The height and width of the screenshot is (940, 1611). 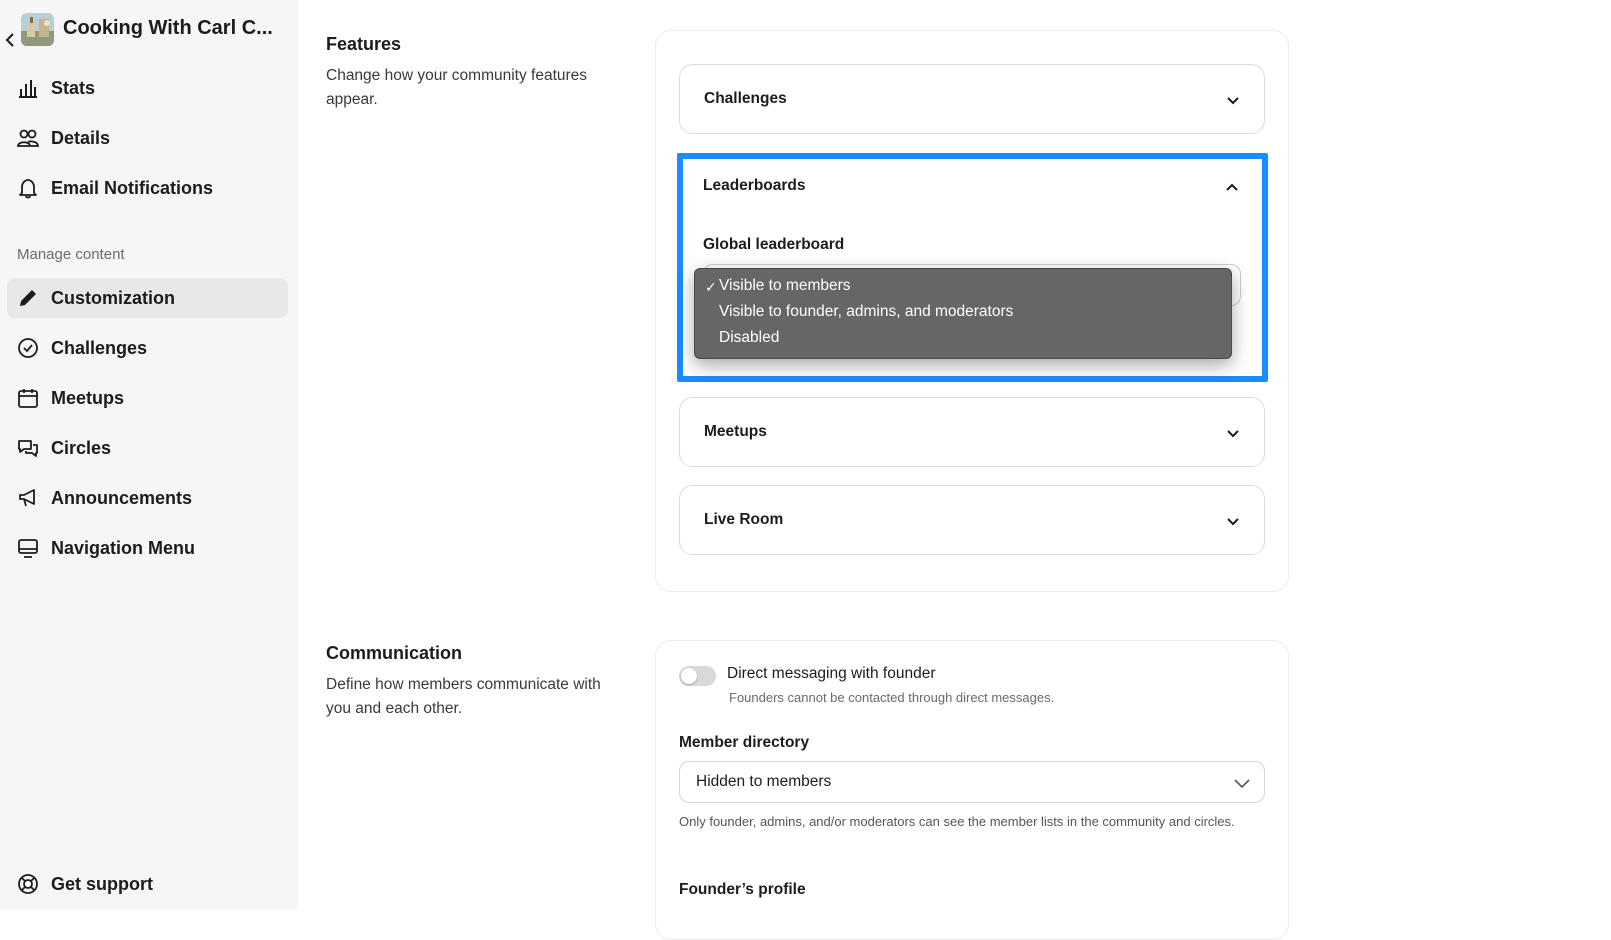 What do you see at coordinates (27, 498) in the screenshot?
I see `megaphone-icon` at bounding box center [27, 498].